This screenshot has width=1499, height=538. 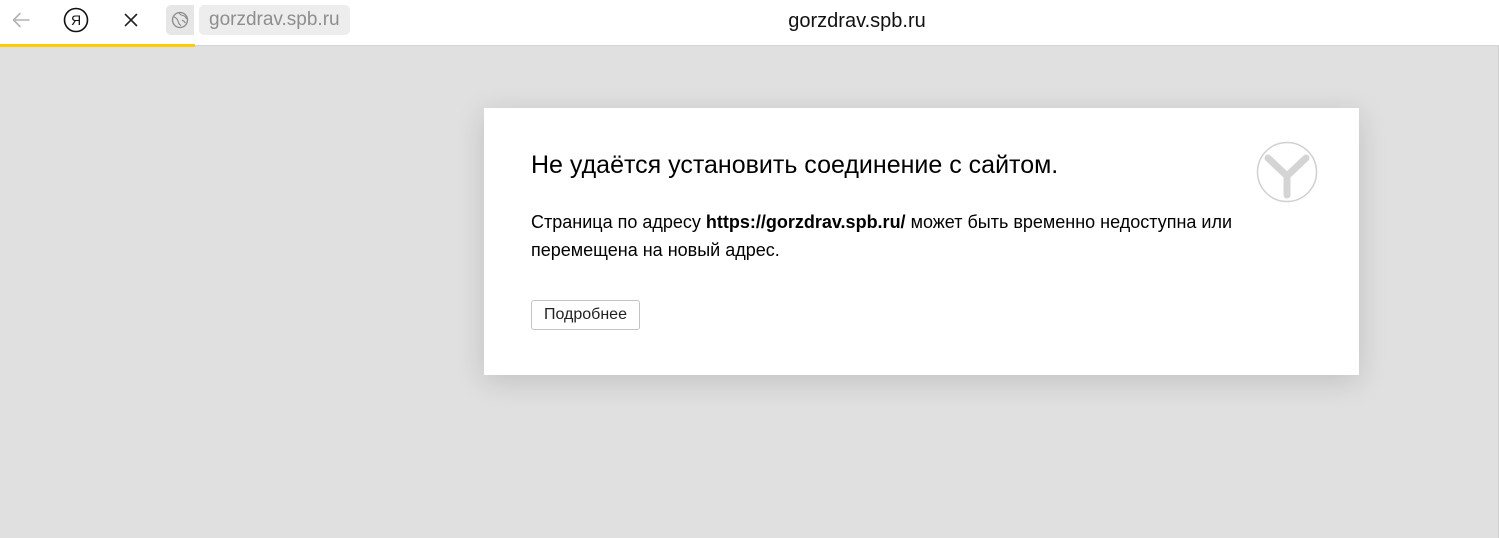 I want to click on details-button: Подробнее, so click(x=585, y=315).